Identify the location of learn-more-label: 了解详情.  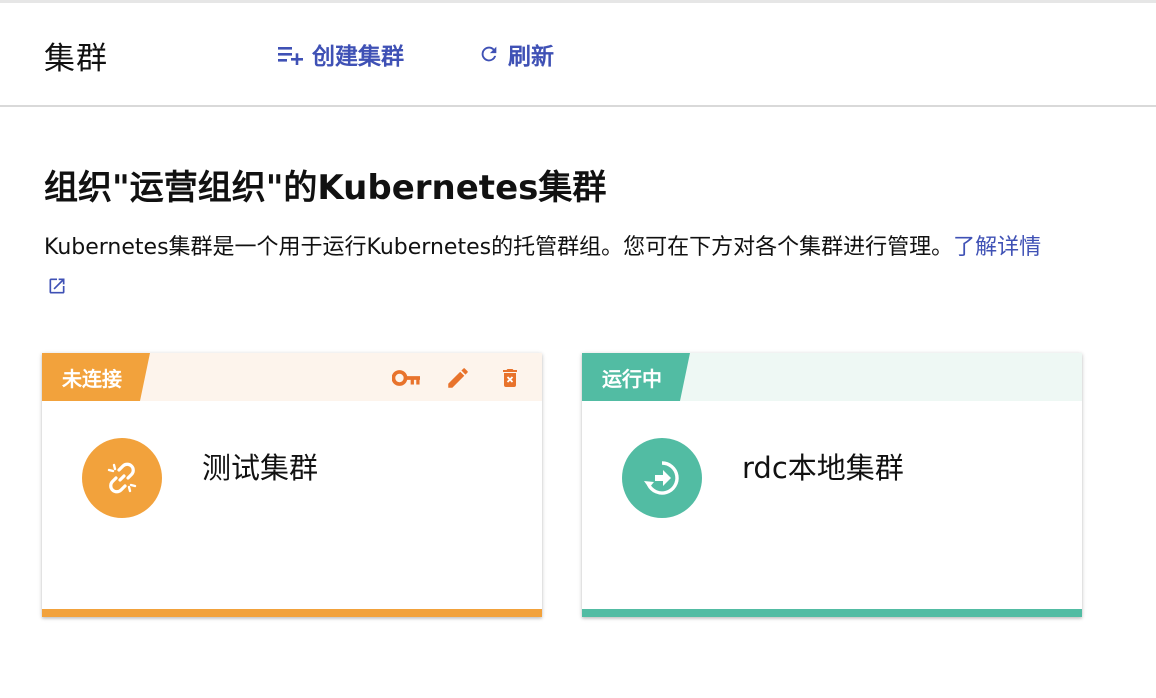
(997, 247).